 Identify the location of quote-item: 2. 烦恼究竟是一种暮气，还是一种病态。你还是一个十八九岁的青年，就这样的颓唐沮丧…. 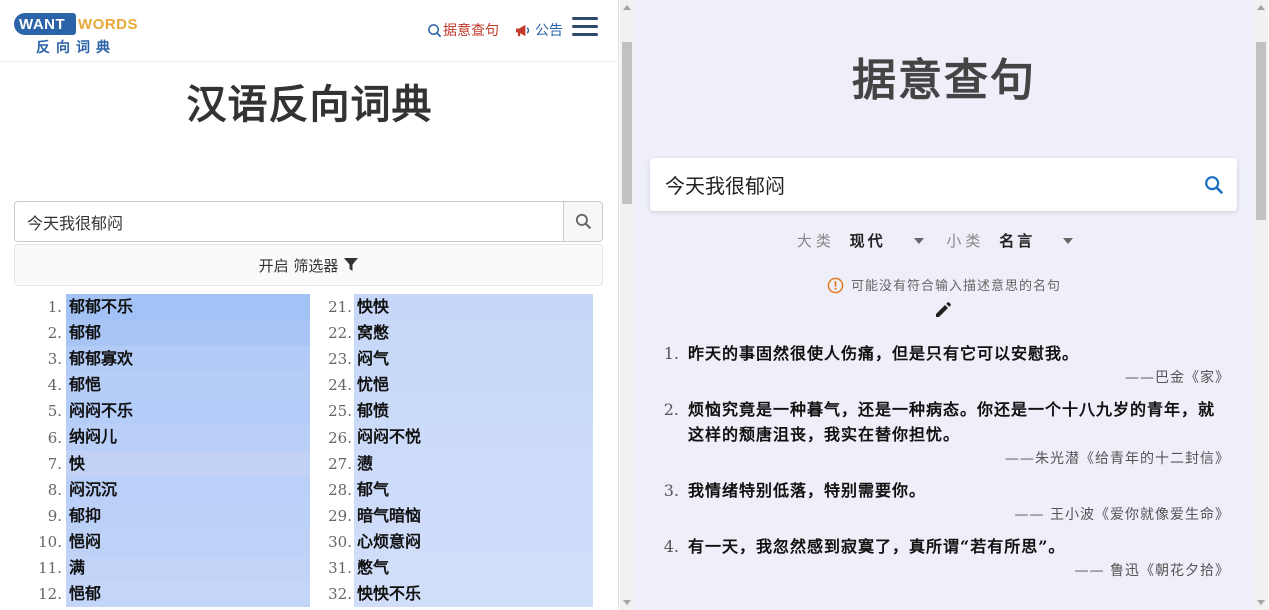
(945, 434).